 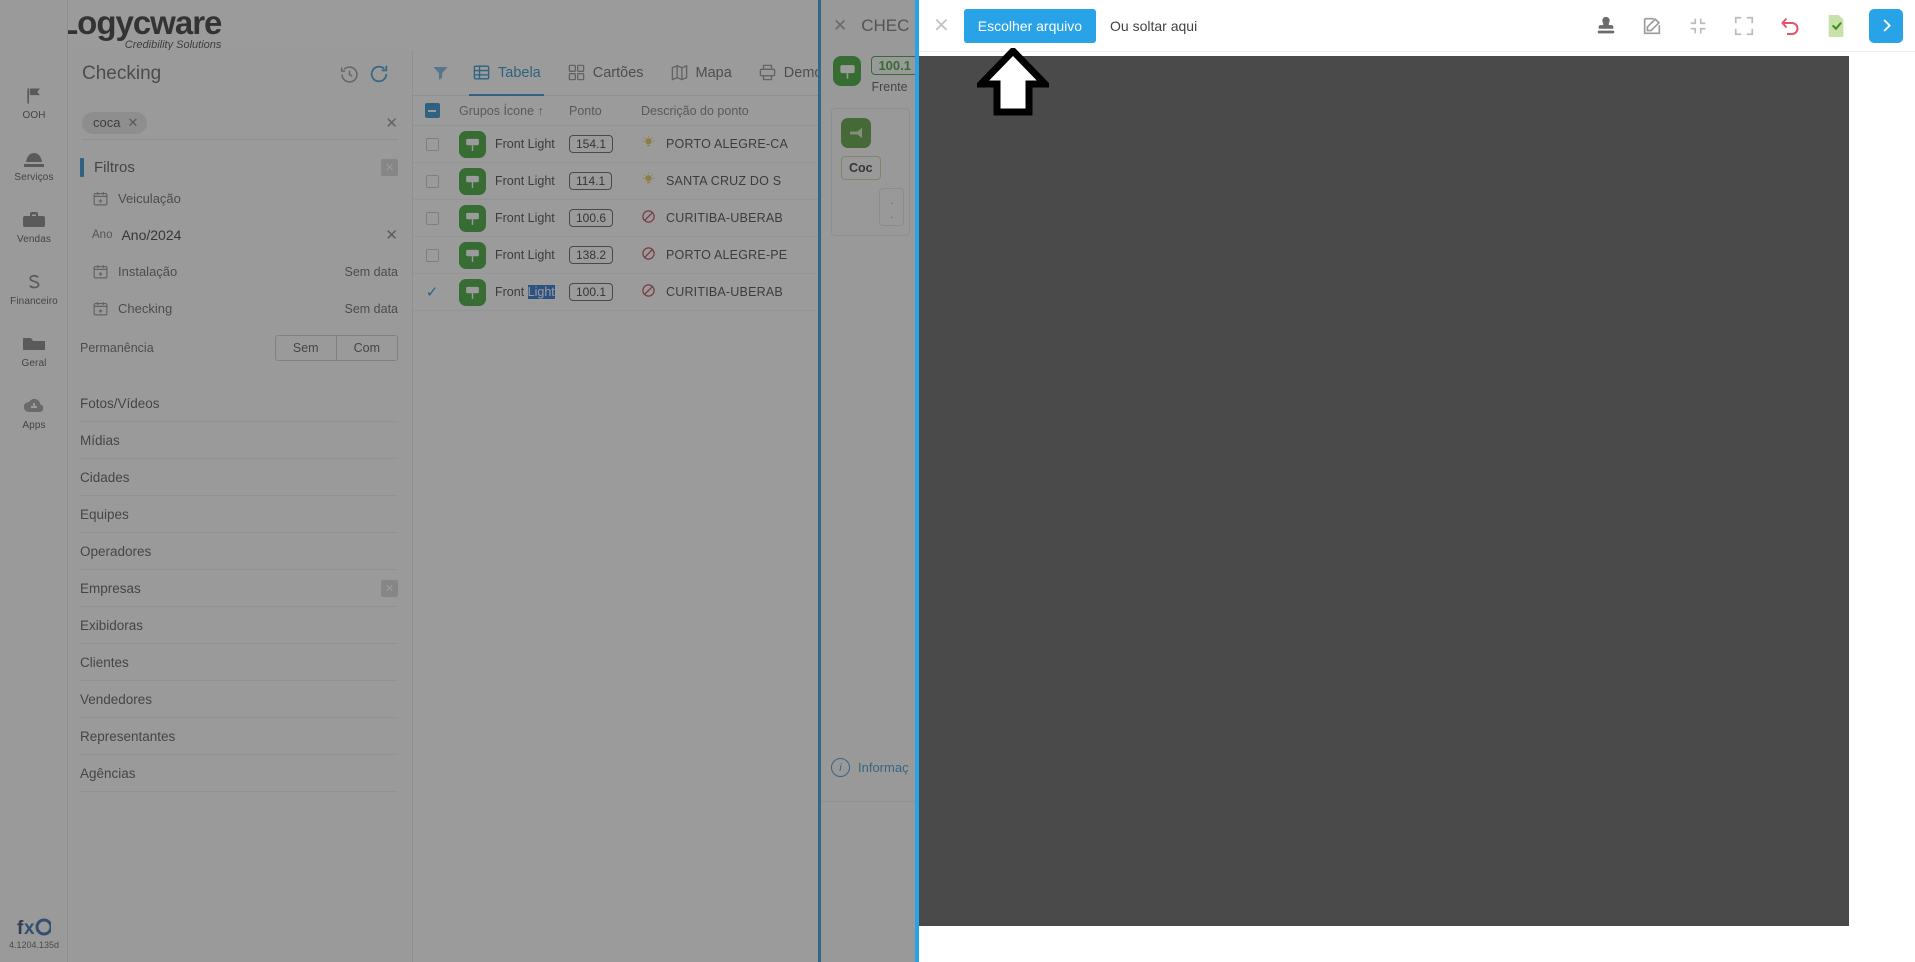 I want to click on overlay-close-icon: ✕, so click(x=941, y=26).